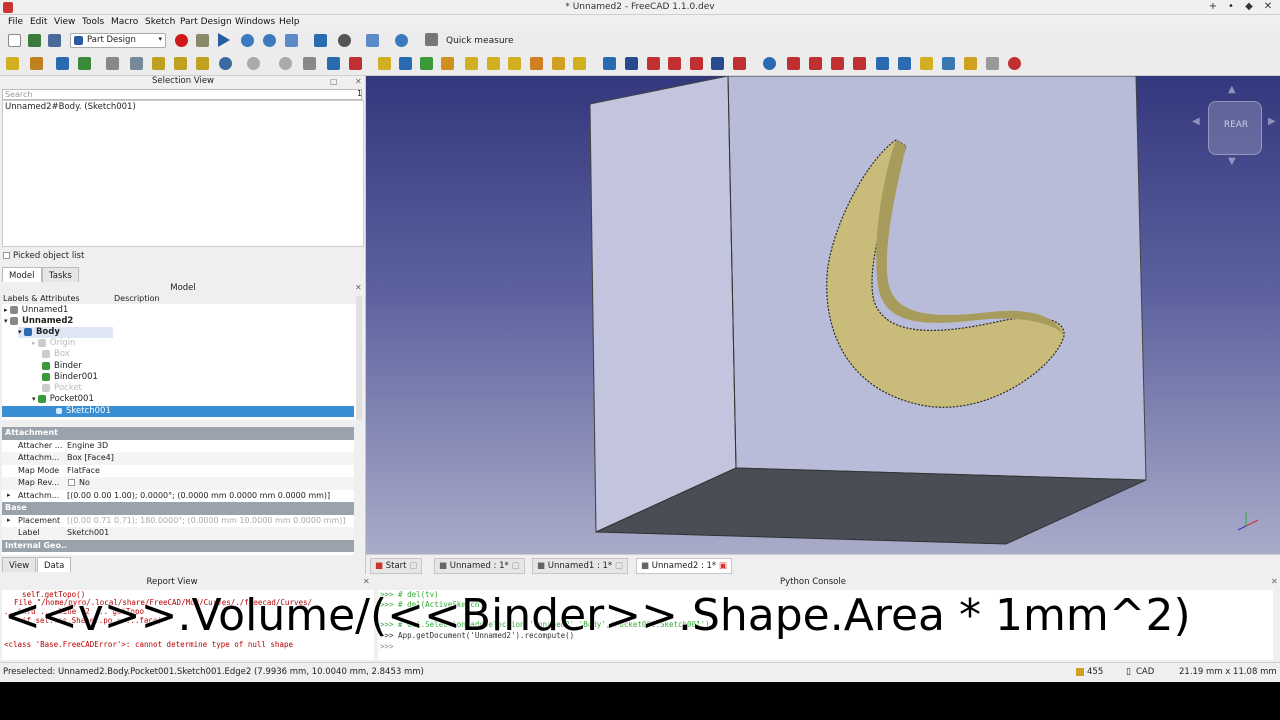 This screenshot has height=720, width=1280. I want to click on navcube-down-icon: ▼, so click(1232, 161).